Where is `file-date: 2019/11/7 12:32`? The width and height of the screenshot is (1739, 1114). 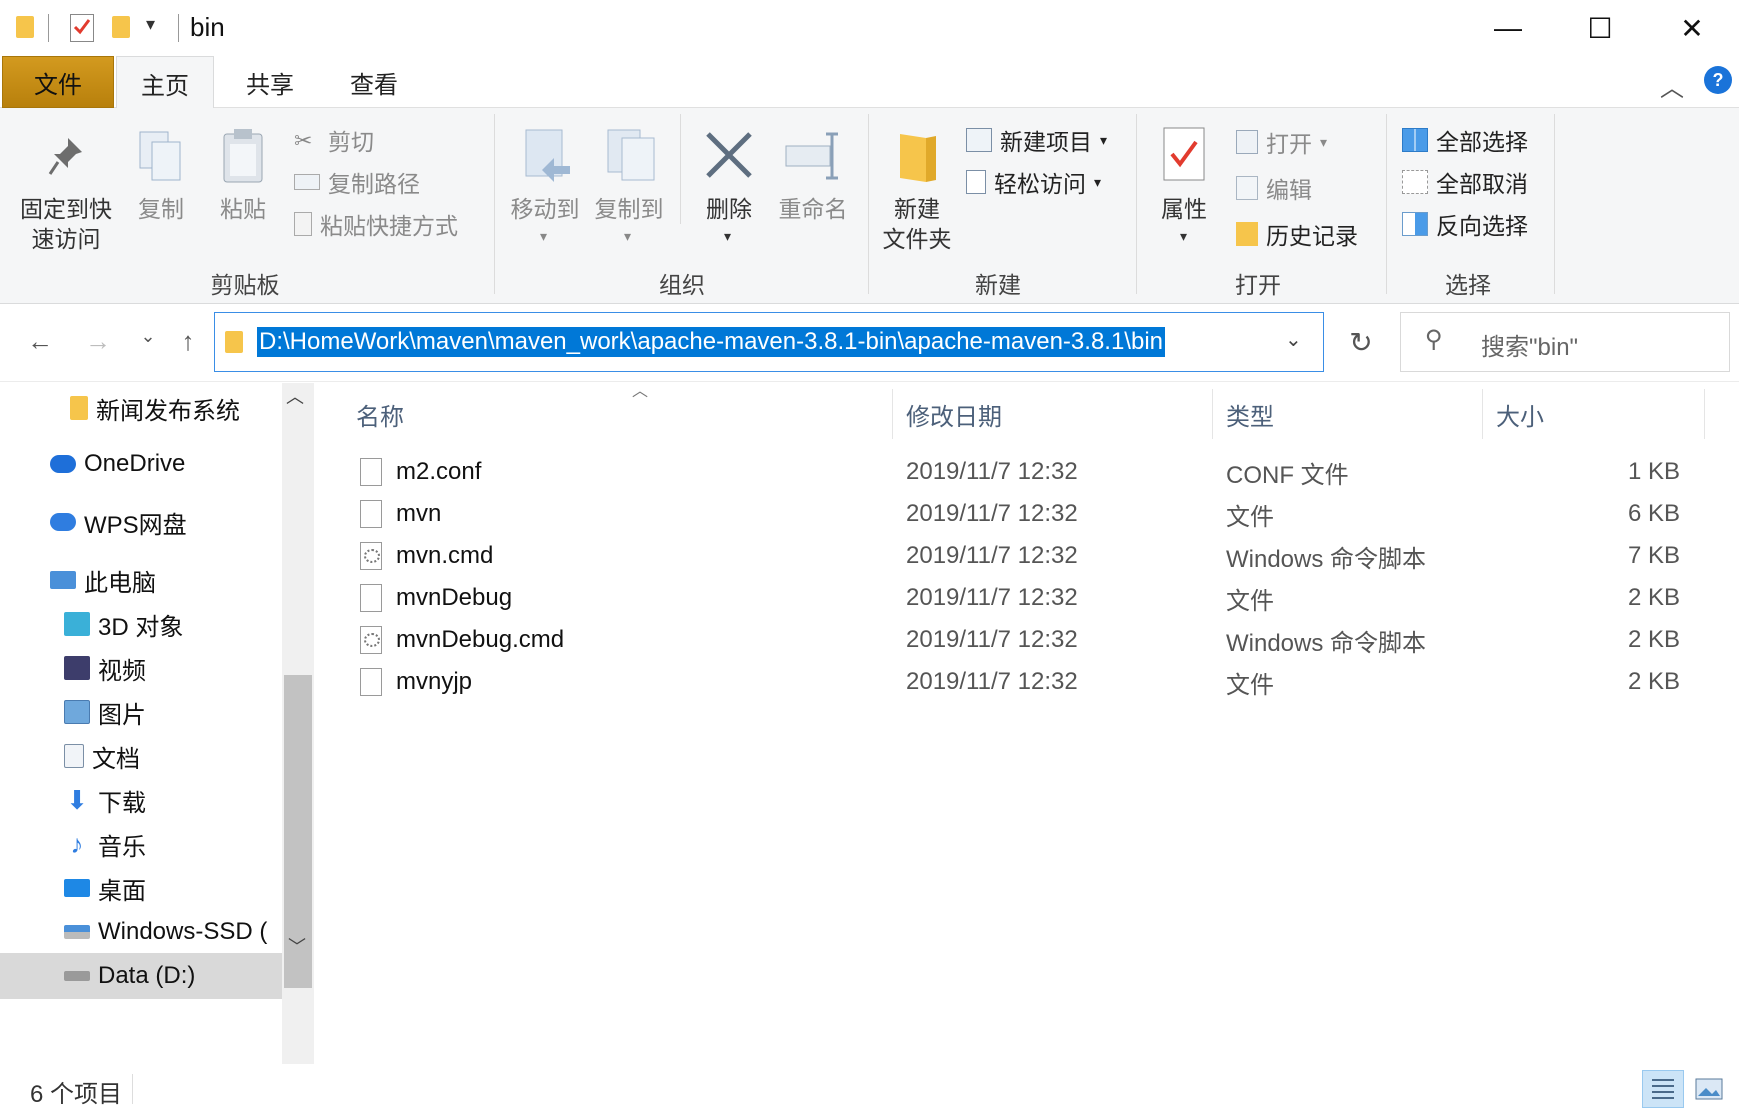 file-date: 2019/11/7 12:32 is located at coordinates (992, 513).